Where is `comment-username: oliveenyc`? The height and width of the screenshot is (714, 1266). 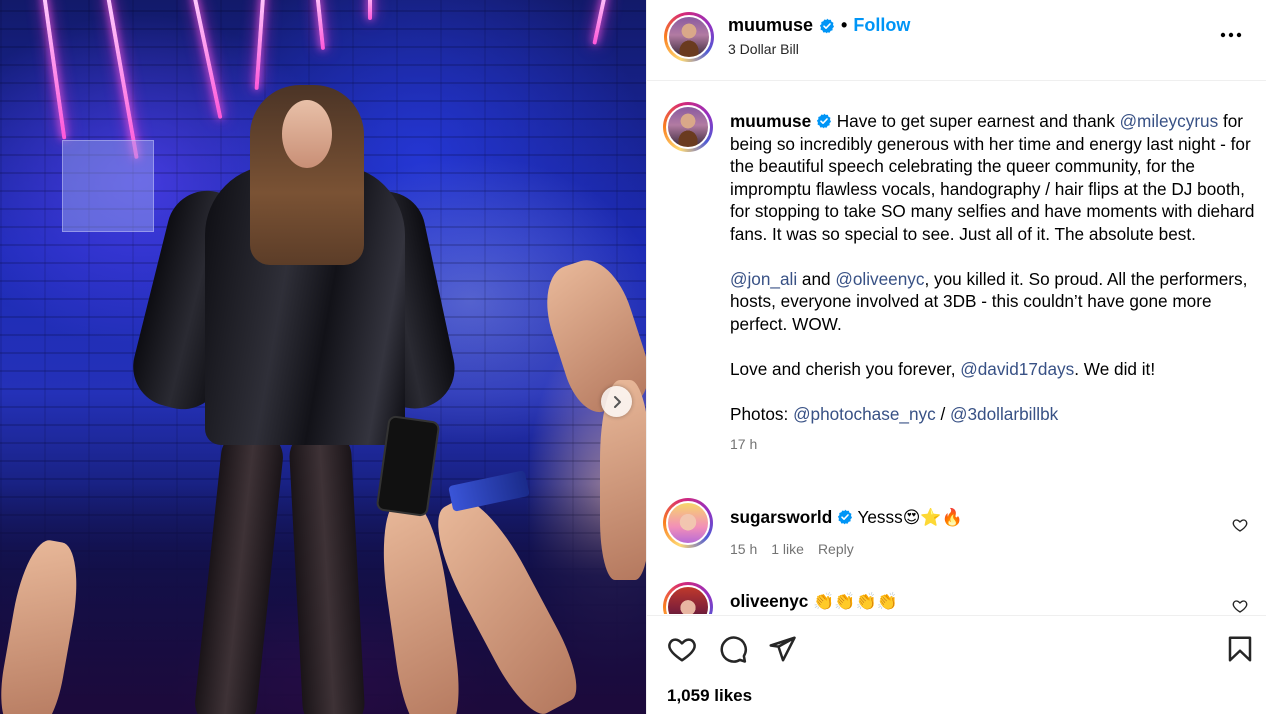 comment-username: oliveenyc is located at coordinates (769, 601).